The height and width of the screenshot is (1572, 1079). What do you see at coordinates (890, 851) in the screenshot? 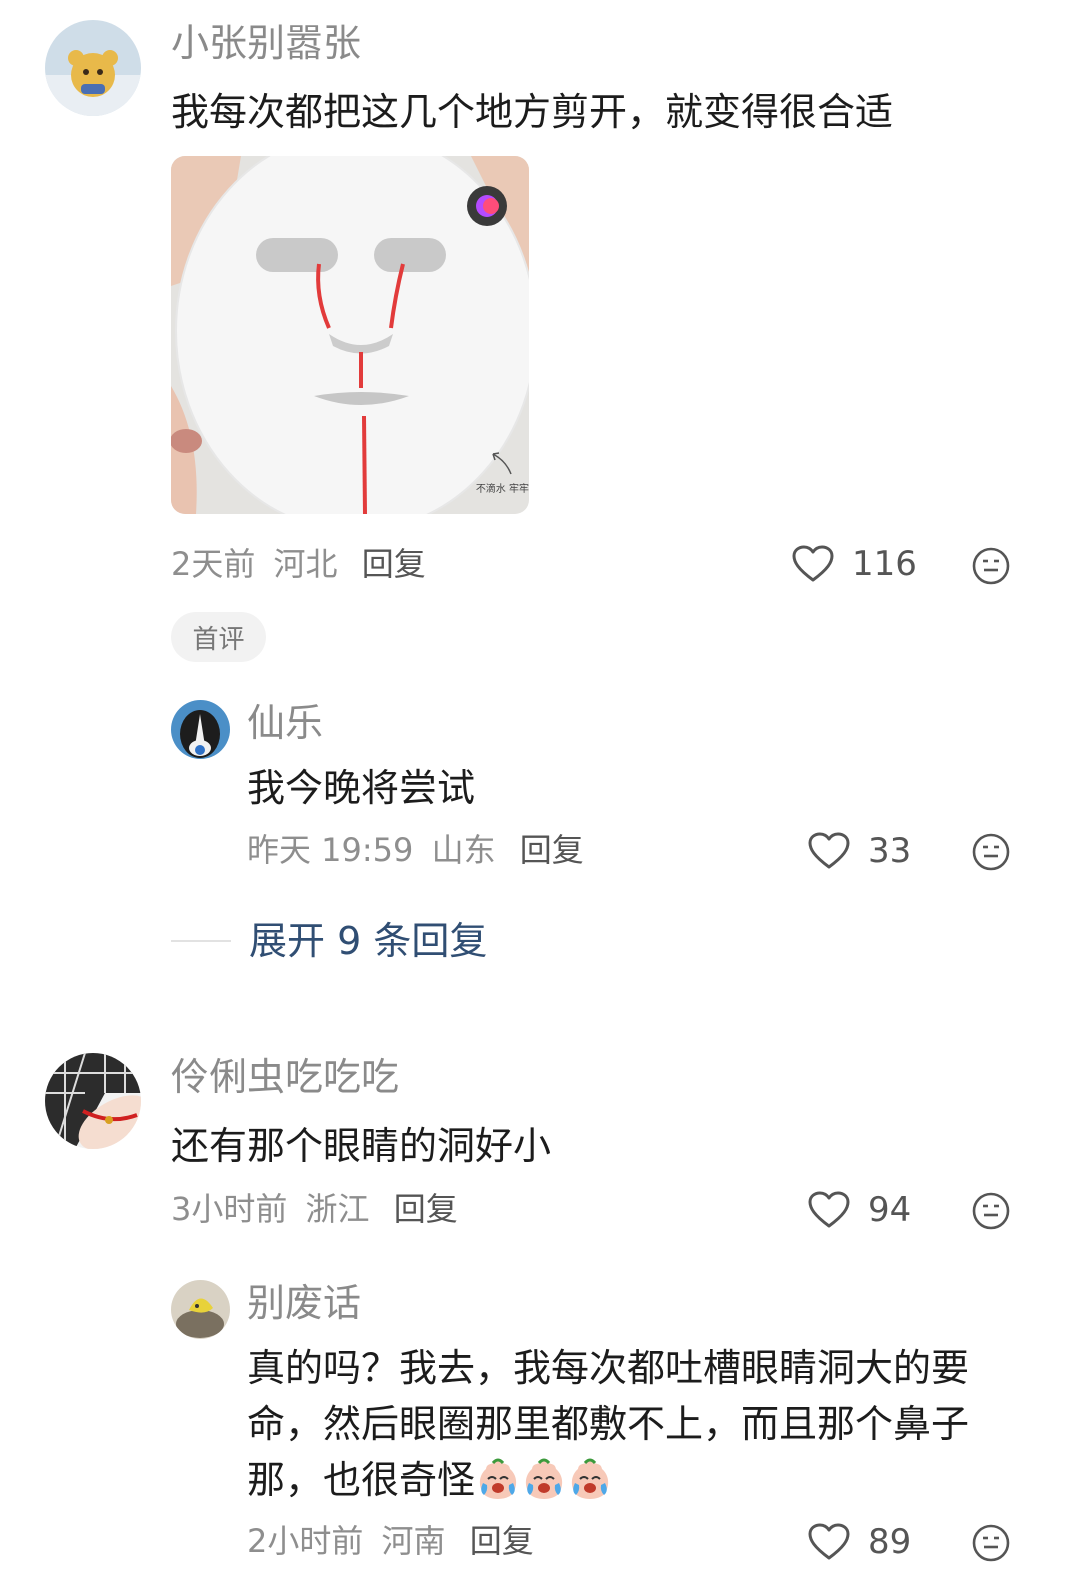
I see `like-count: 33` at bounding box center [890, 851].